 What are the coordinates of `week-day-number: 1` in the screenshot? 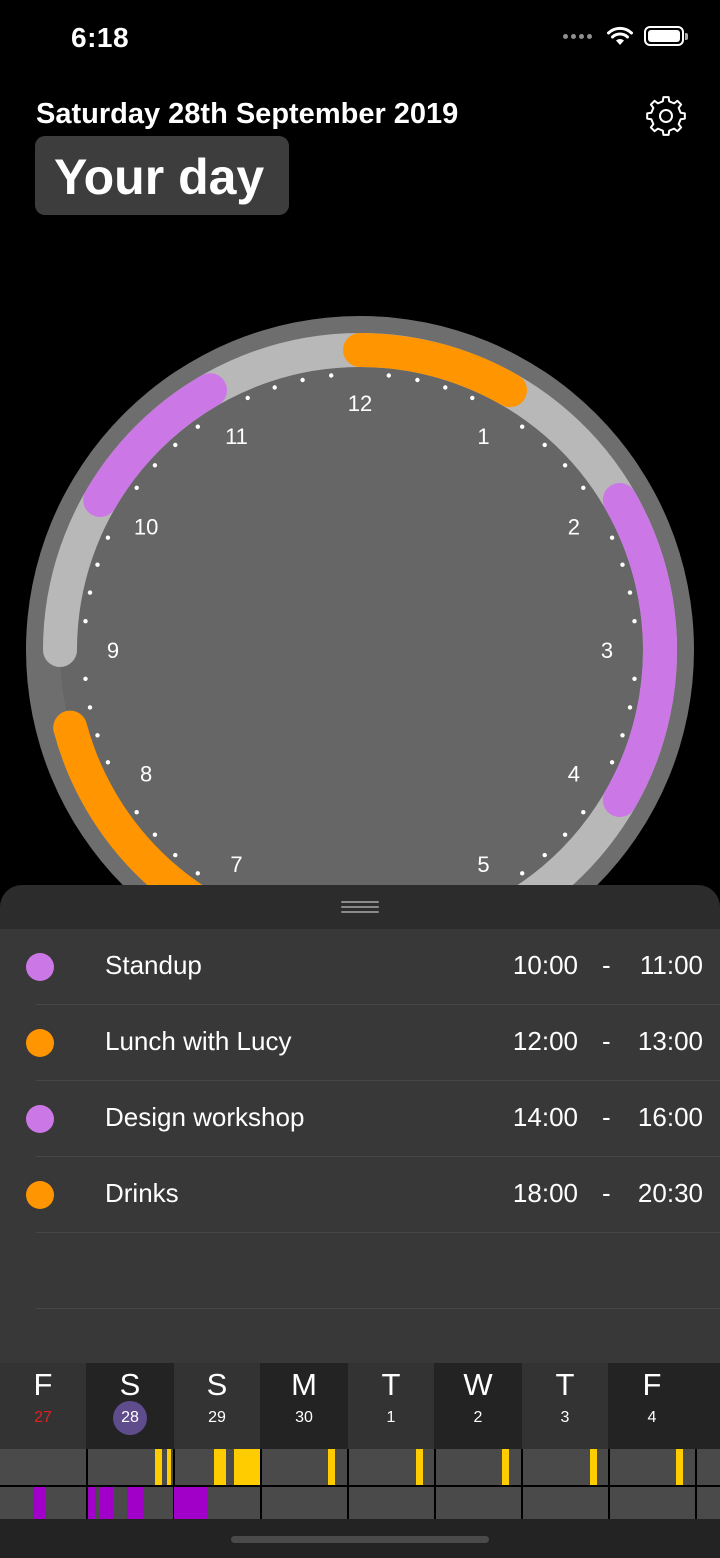 It's located at (391, 1417).